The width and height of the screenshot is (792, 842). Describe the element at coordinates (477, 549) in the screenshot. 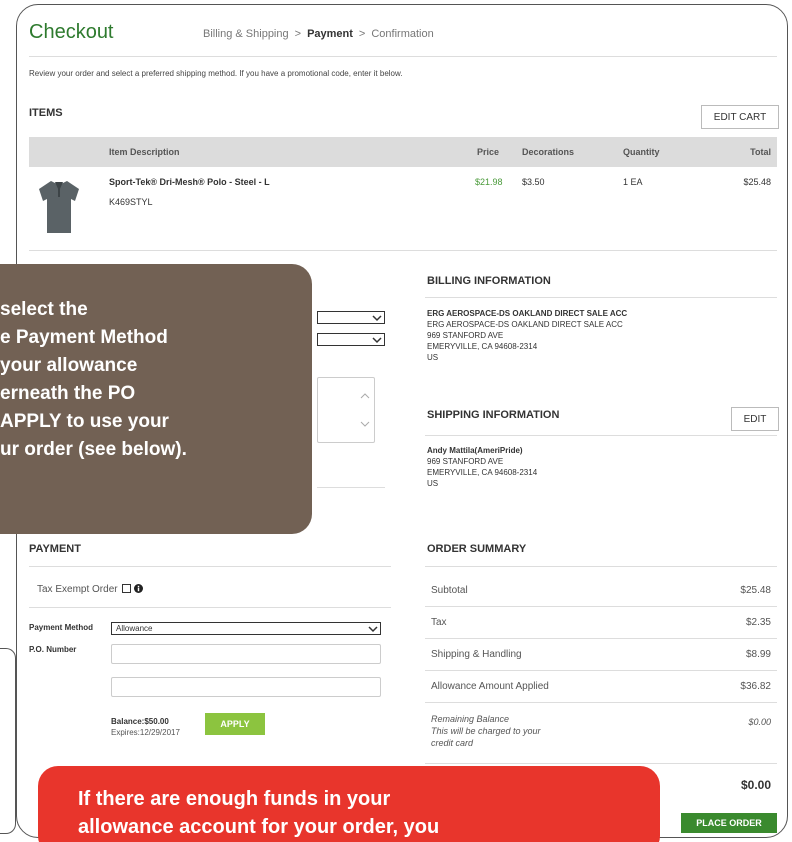

I see `order-summary-heading: ORDER SUMMARY` at that location.